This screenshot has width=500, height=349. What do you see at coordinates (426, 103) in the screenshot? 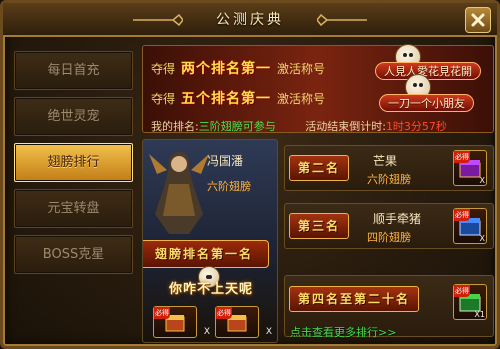
I see `title-badge-2: 一刀一个小朋友` at bounding box center [426, 103].